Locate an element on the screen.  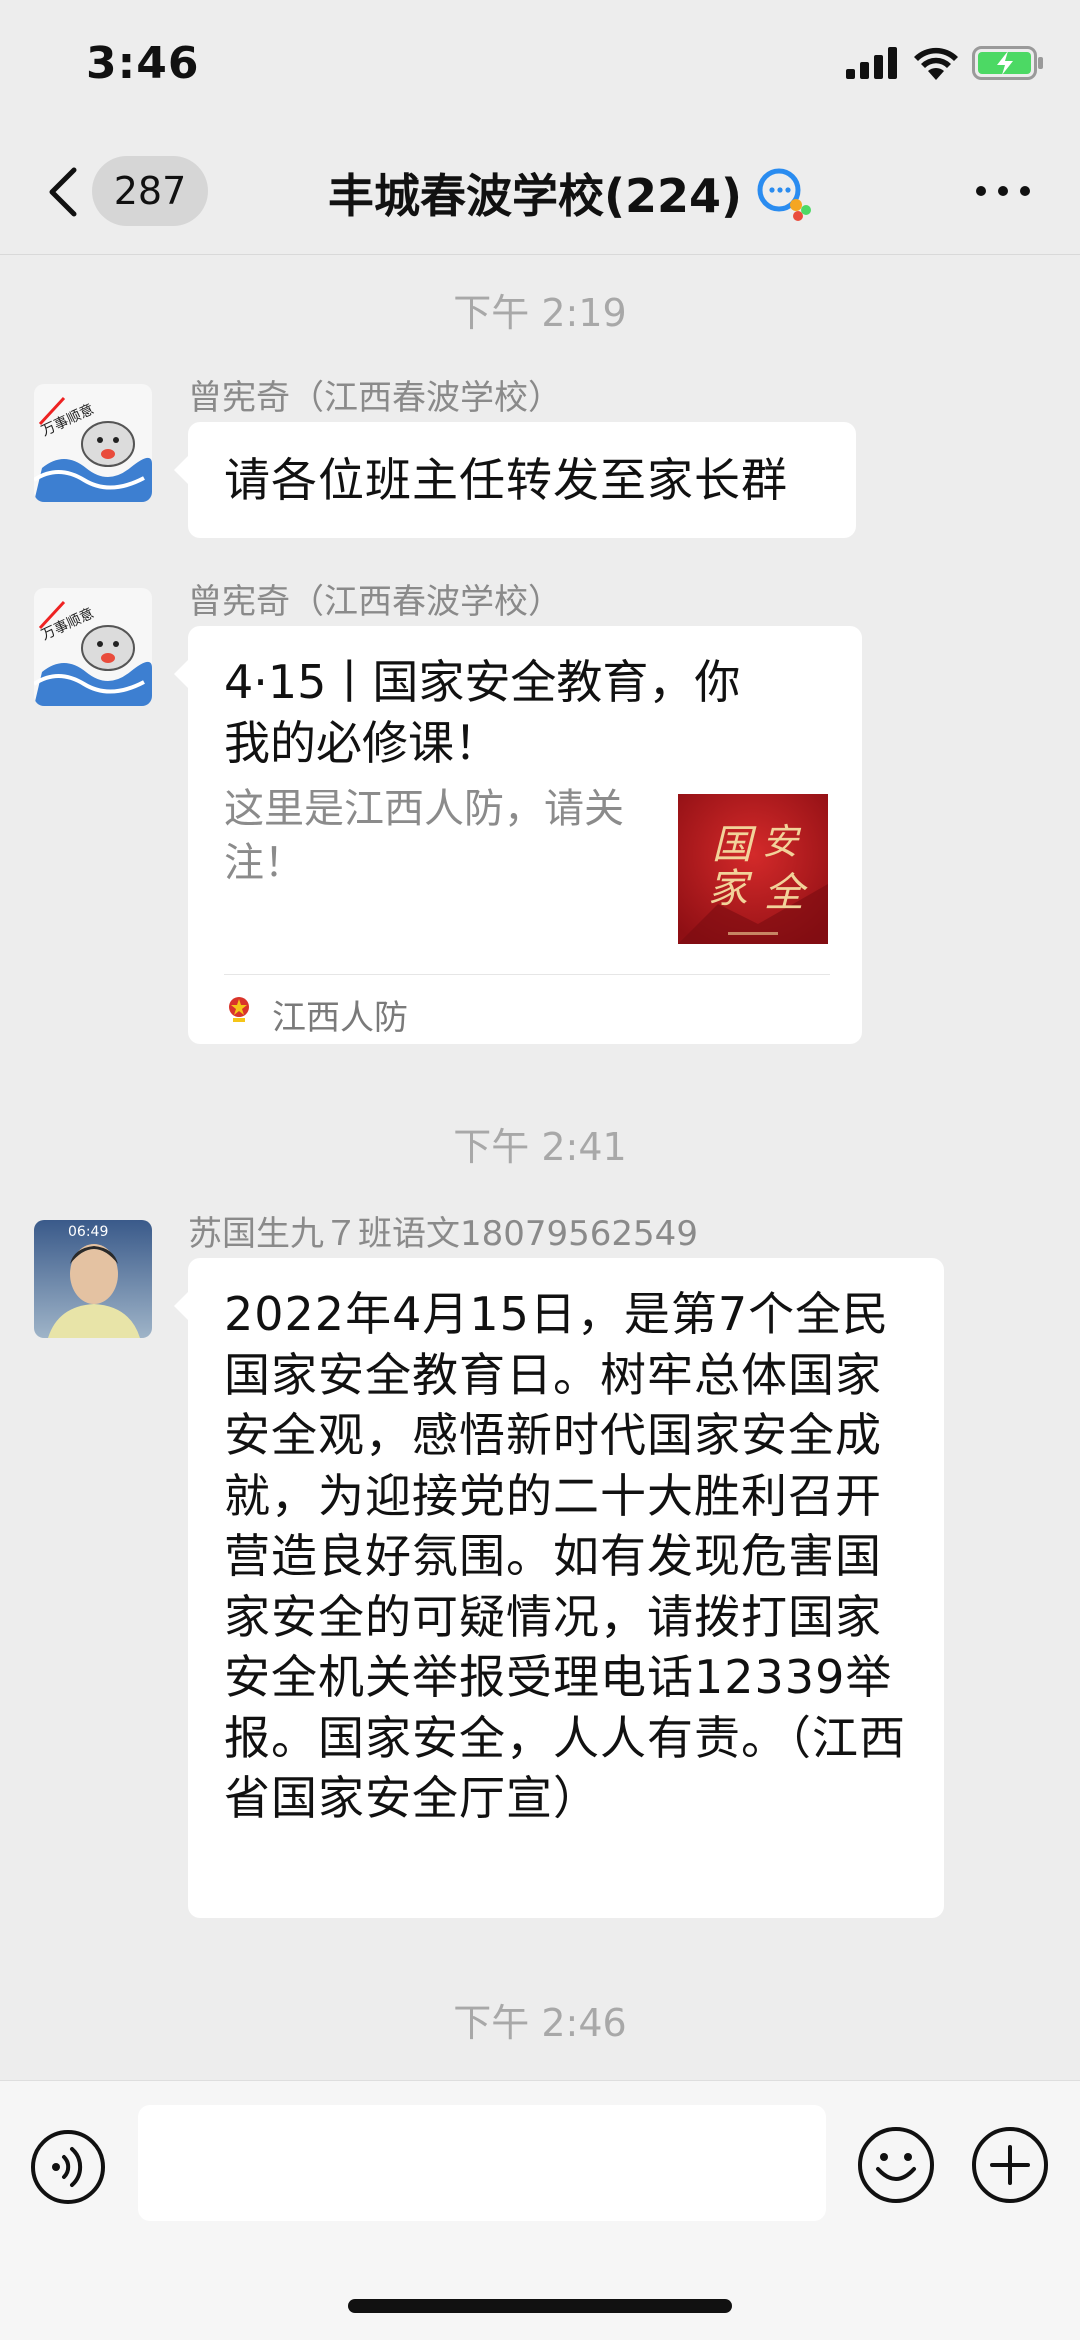
timestamp: 下午 2:46 is located at coordinates (540, 2023).